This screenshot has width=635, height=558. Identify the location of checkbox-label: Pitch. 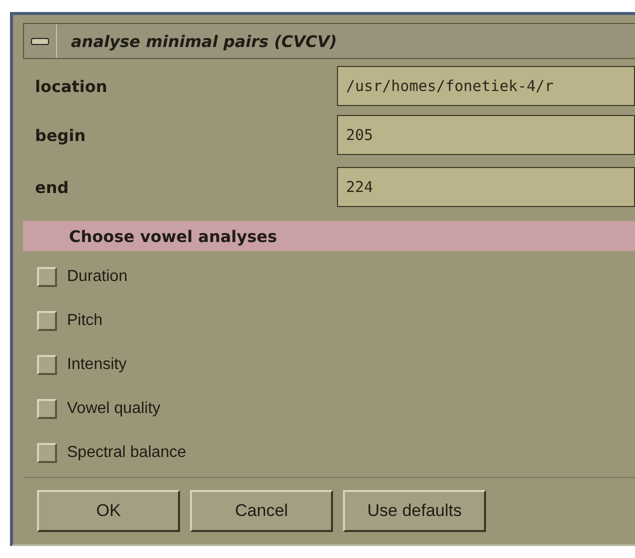
(85, 321).